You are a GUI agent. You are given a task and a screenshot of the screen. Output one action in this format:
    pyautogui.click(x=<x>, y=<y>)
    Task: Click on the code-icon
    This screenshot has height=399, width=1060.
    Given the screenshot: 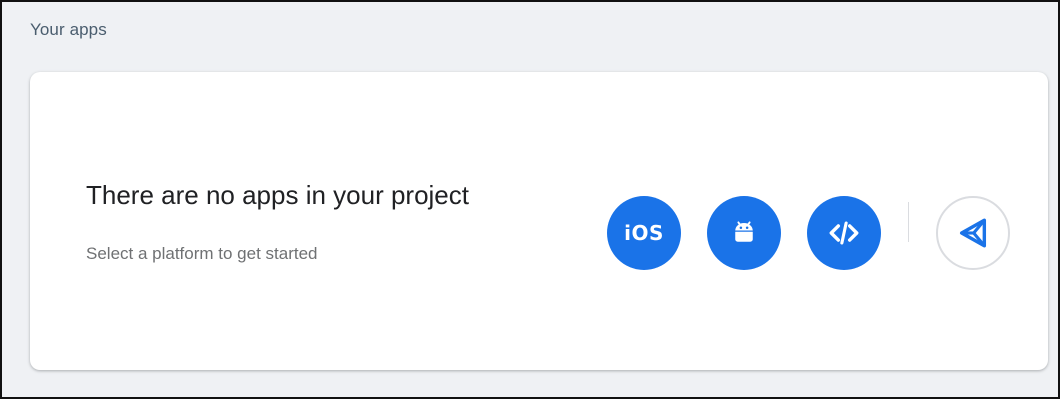 What is the action you would take?
    pyautogui.click(x=844, y=233)
    